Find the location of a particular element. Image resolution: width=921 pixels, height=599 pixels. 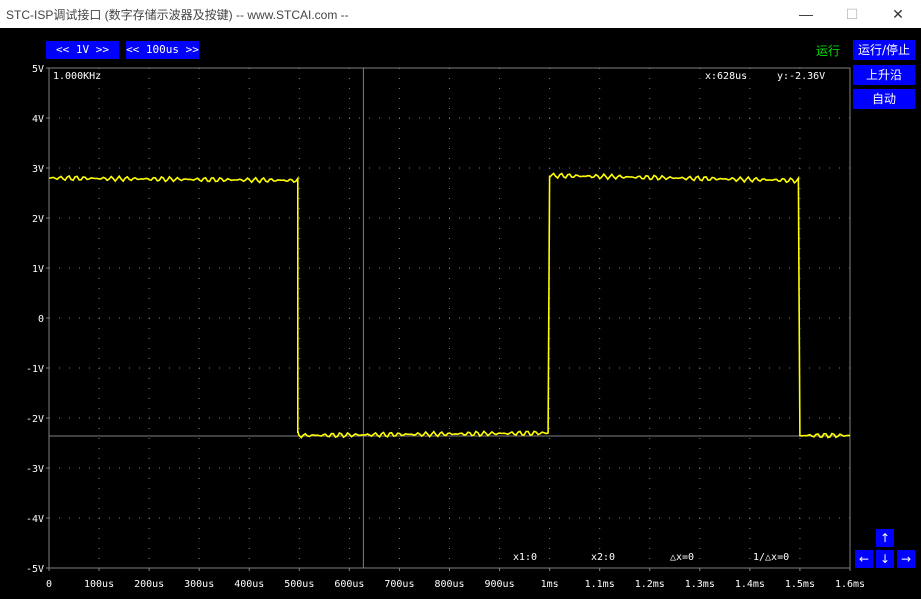

x-tick-label: 700us is located at coordinates (399, 584).